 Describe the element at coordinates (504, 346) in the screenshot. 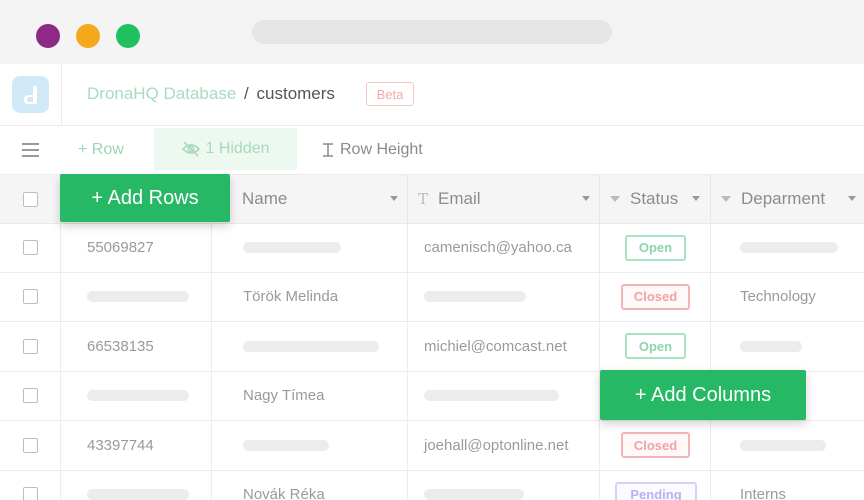

I see `email-cell: michiel@comcast.net` at that location.